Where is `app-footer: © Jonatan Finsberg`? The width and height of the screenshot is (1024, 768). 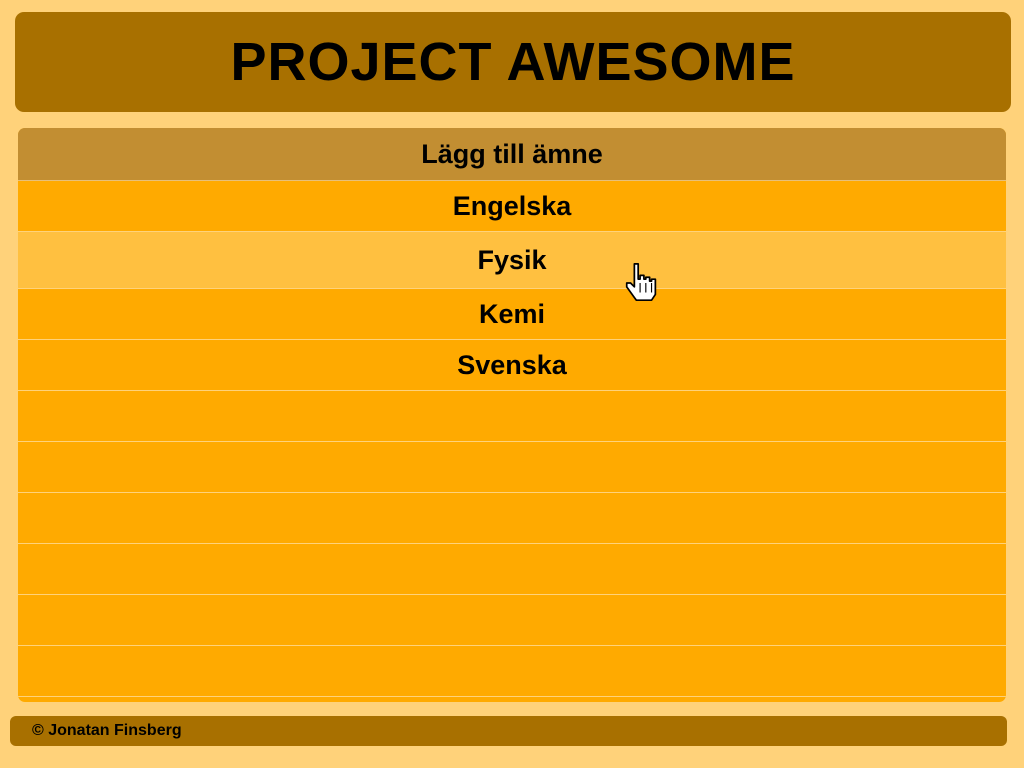 app-footer: © Jonatan Finsberg is located at coordinates (508, 731).